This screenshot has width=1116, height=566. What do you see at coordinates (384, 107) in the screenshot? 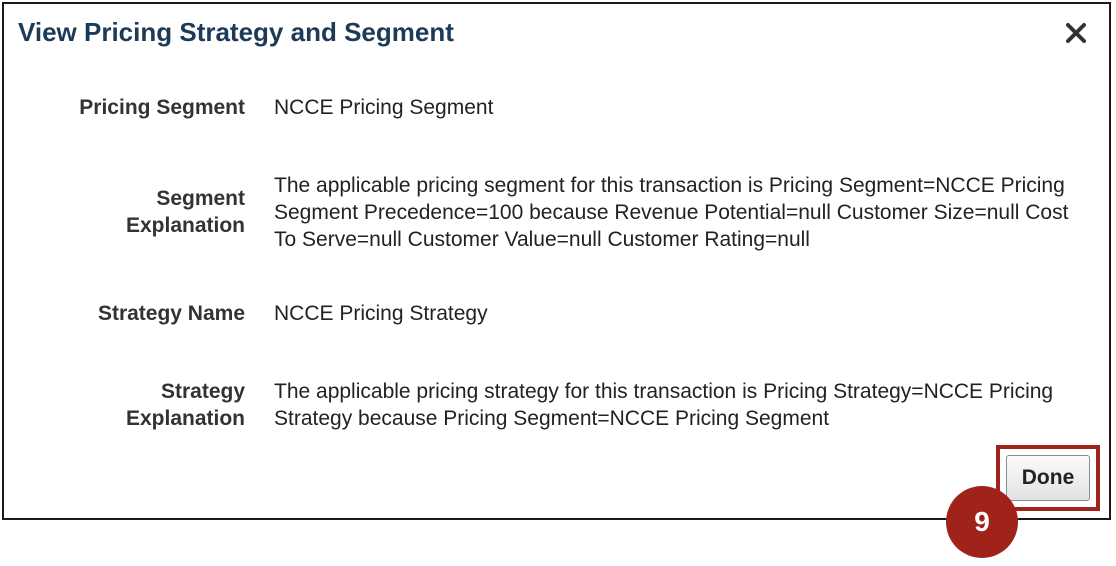
I see `pricing-segment-value: NCCE Pricing Segment` at bounding box center [384, 107].